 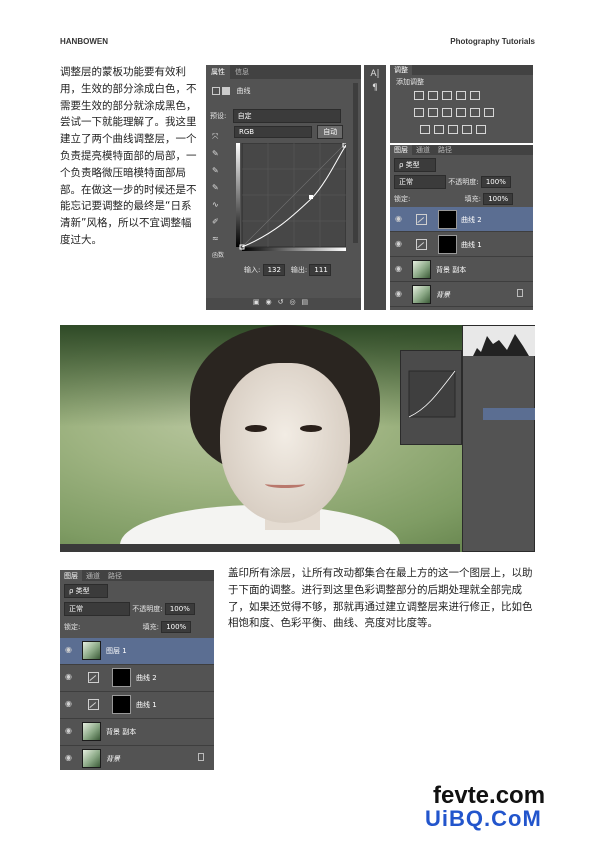 What do you see at coordinates (218, 116) in the screenshot?
I see `preset-label: 预设:` at bounding box center [218, 116].